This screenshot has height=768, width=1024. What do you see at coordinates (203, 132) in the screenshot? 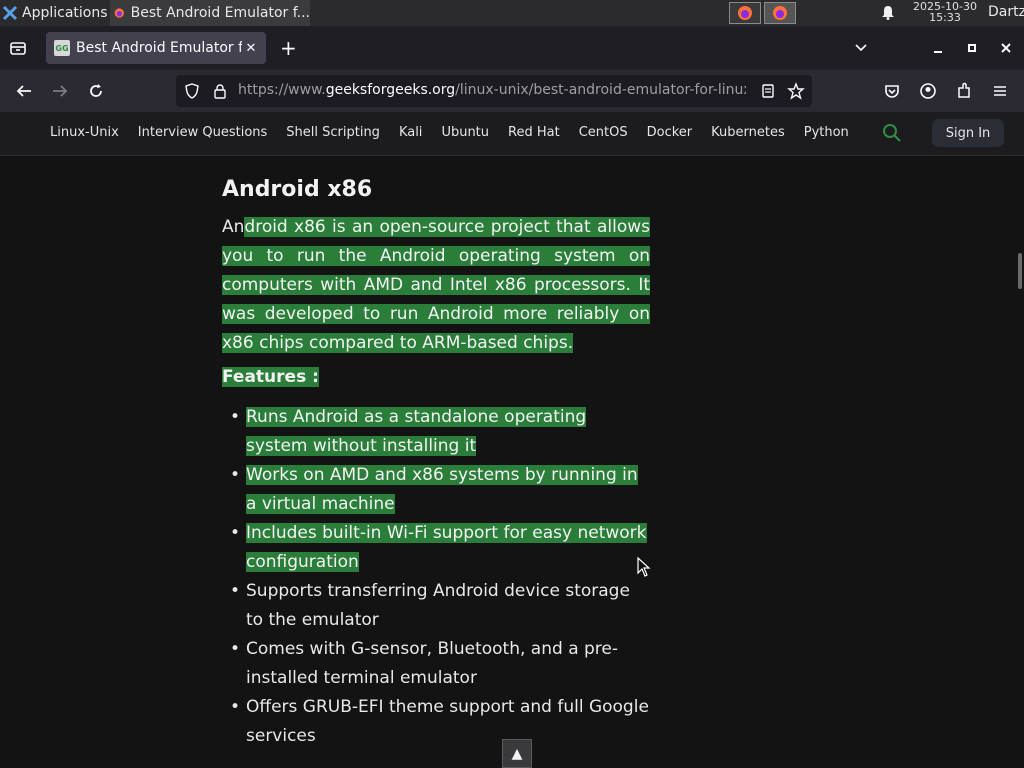
I see `nav-link-interview-questions: Interview Questions` at bounding box center [203, 132].